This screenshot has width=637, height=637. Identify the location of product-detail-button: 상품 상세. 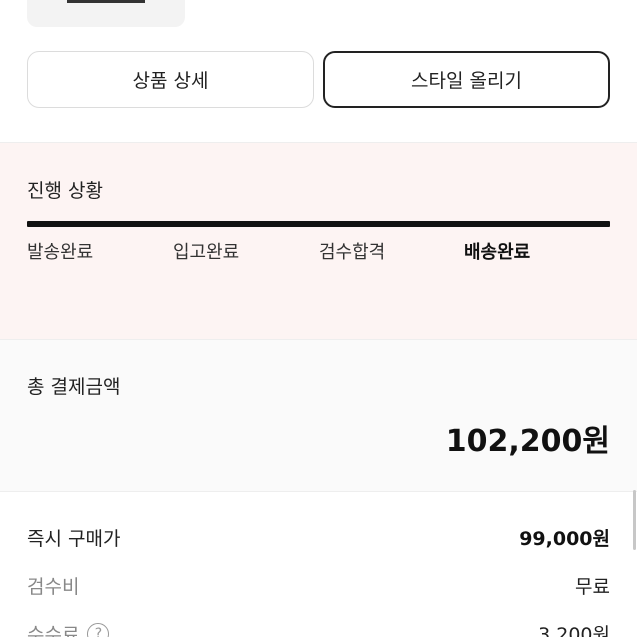
(170, 79).